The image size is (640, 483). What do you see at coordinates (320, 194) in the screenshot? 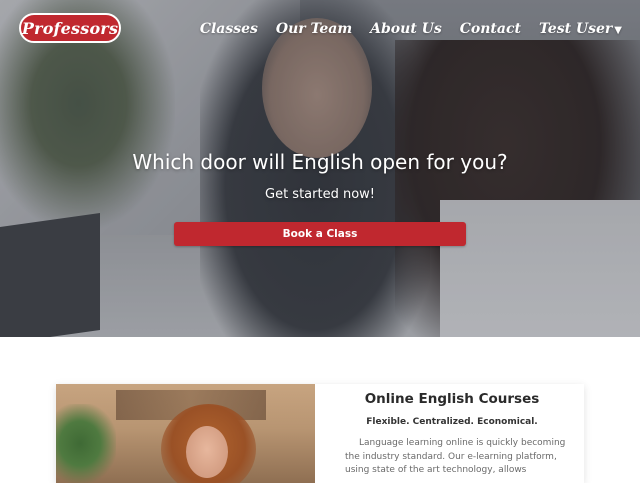
I see `hero-subheadline: Get started now!` at bounding box center [320, 194].